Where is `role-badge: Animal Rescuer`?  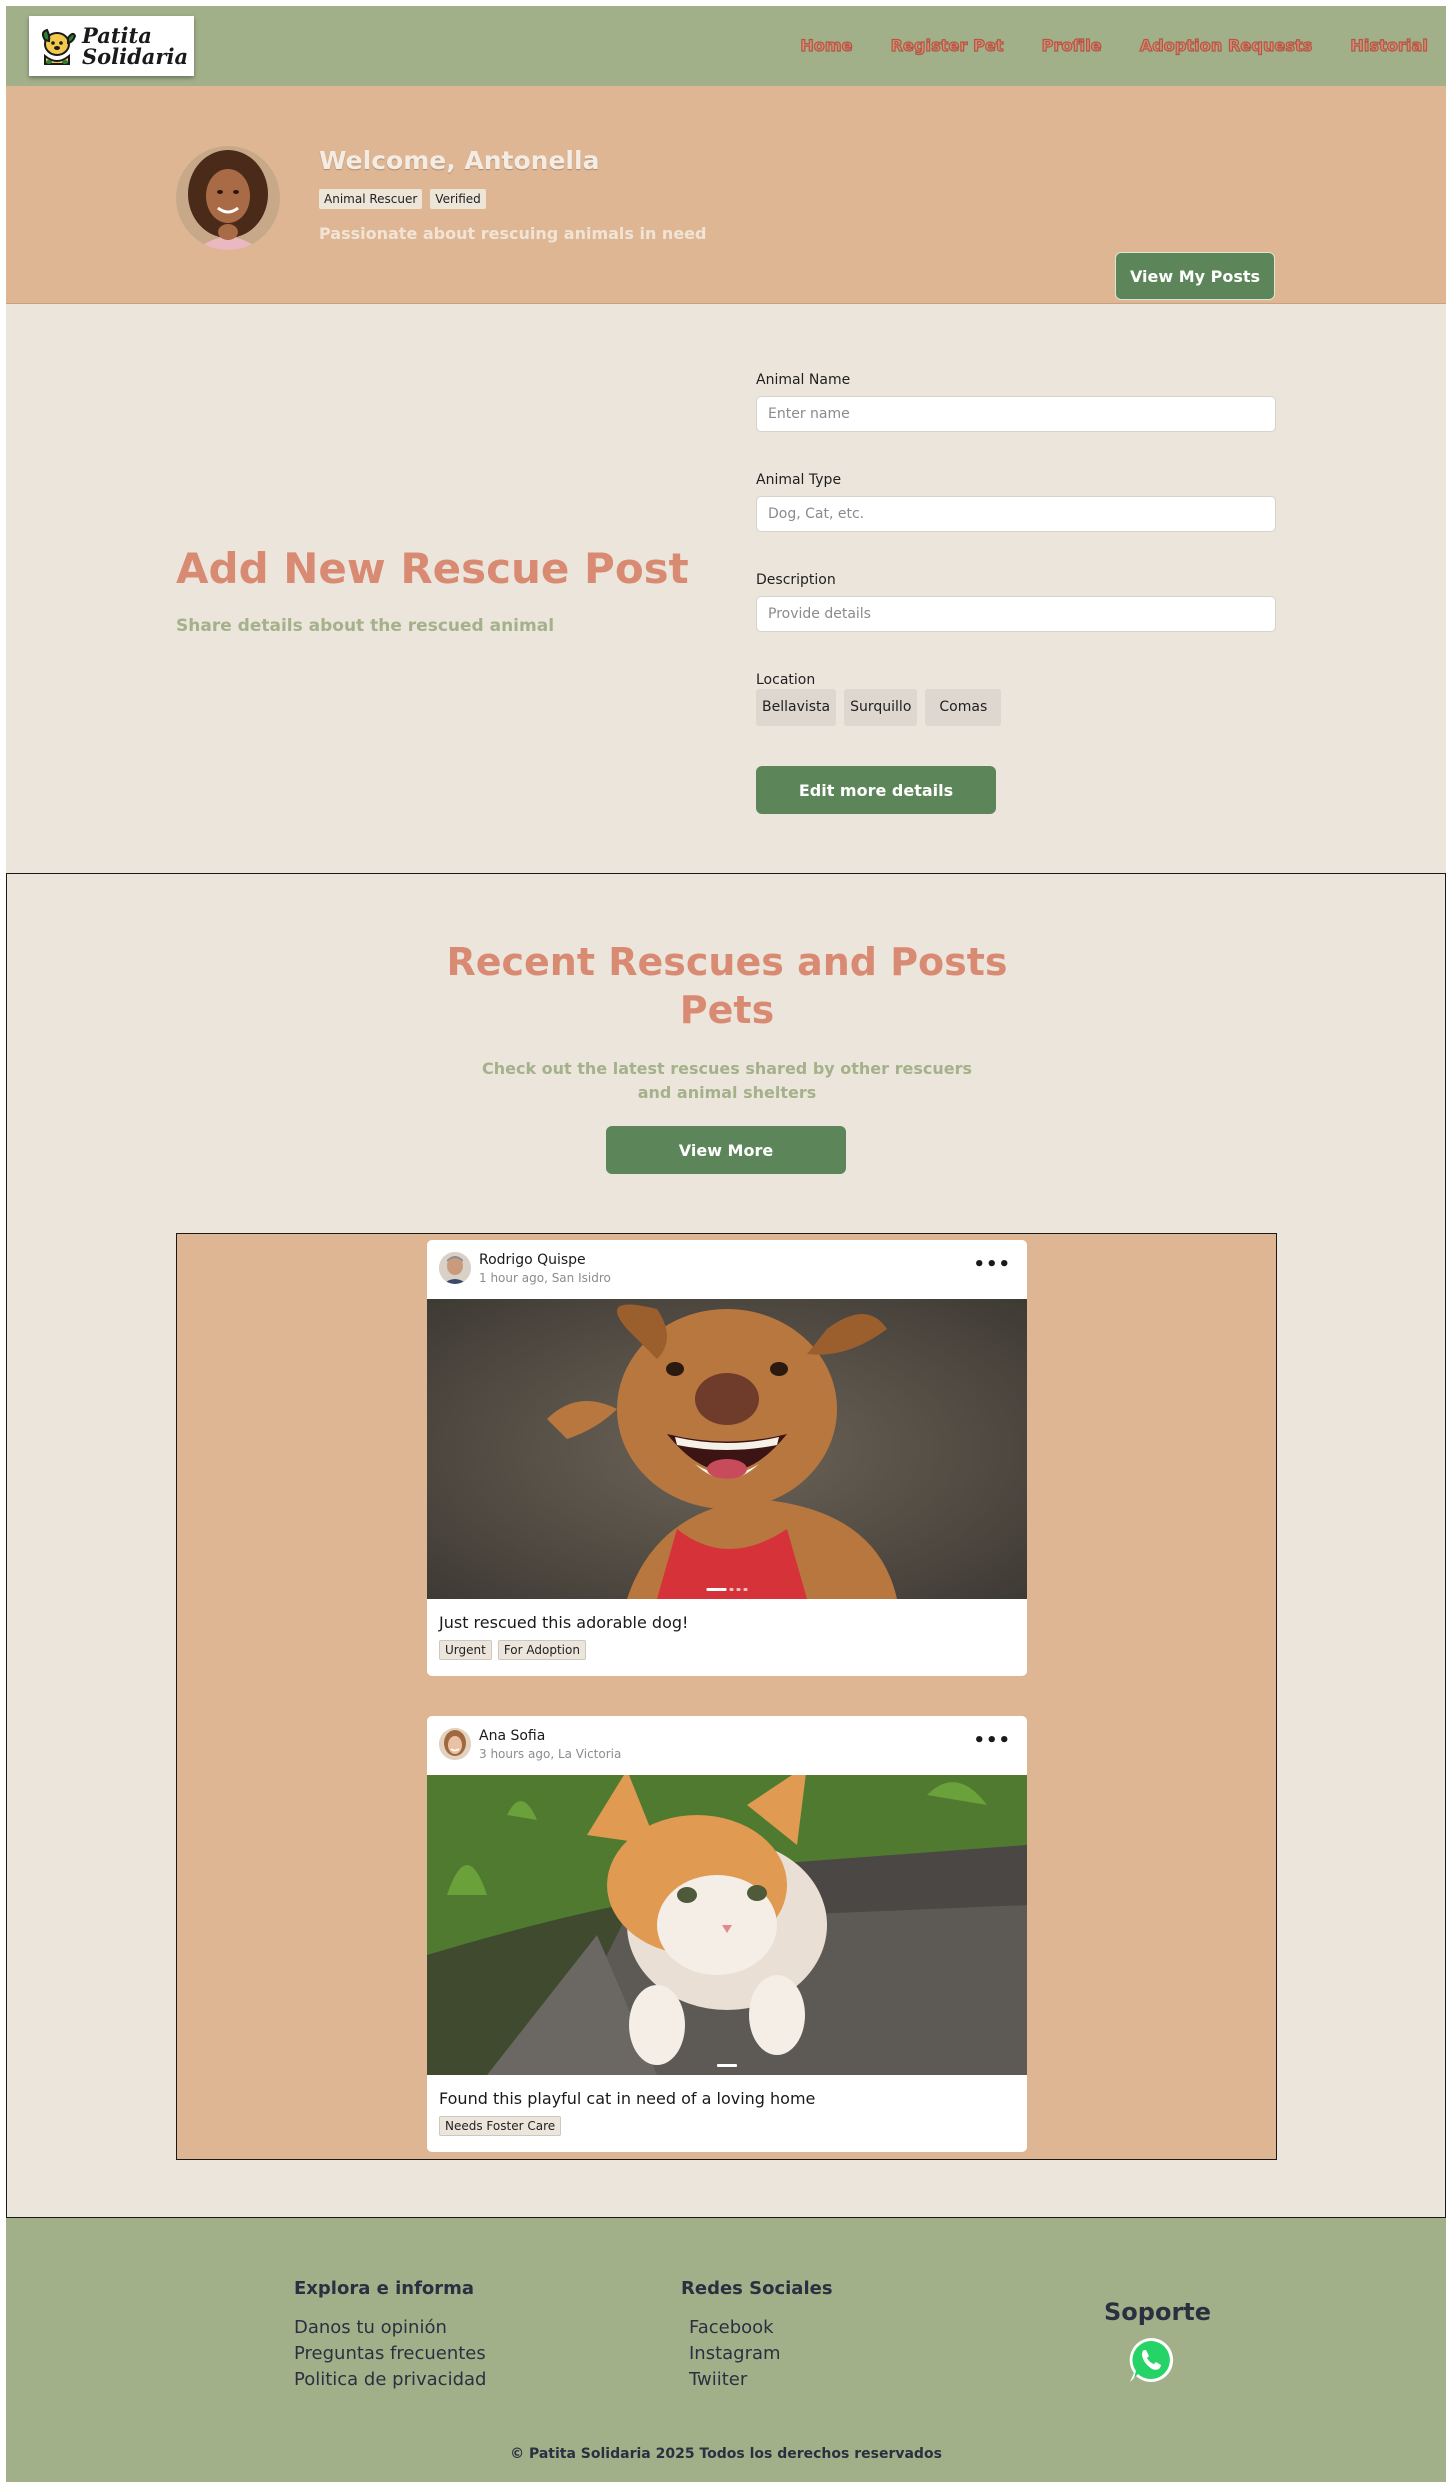
role-badge: Animal Rescuer is located at coordinates (371, 199).